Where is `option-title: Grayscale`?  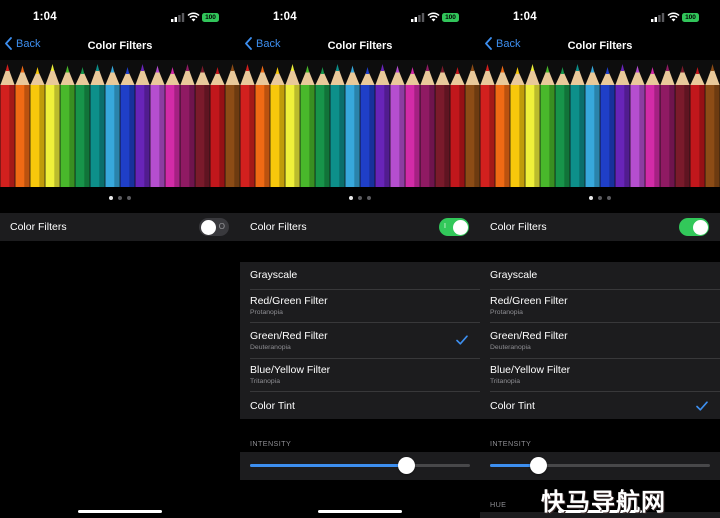
option-title: Grayscale is located at coordinates (514, 275).